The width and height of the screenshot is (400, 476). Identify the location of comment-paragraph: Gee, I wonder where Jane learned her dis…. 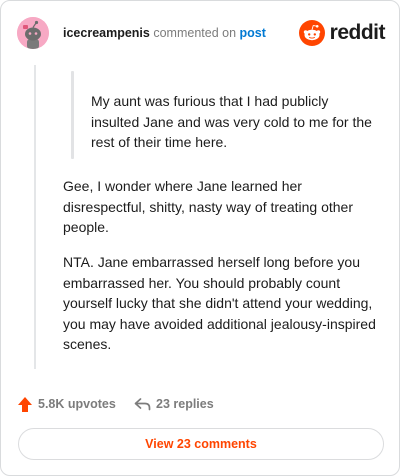
(208, 206).